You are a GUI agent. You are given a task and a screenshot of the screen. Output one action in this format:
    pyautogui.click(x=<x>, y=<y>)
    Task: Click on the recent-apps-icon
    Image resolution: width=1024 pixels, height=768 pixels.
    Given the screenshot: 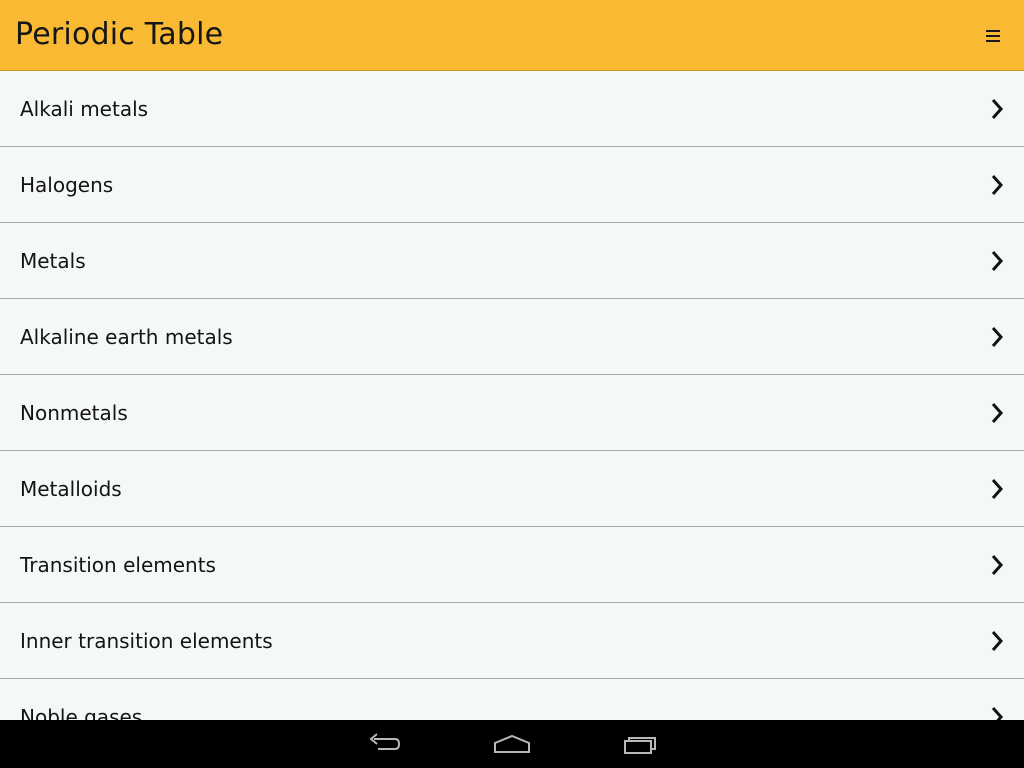 What is the action you would take?
    pyautogui.click(x=641, y=744)
    